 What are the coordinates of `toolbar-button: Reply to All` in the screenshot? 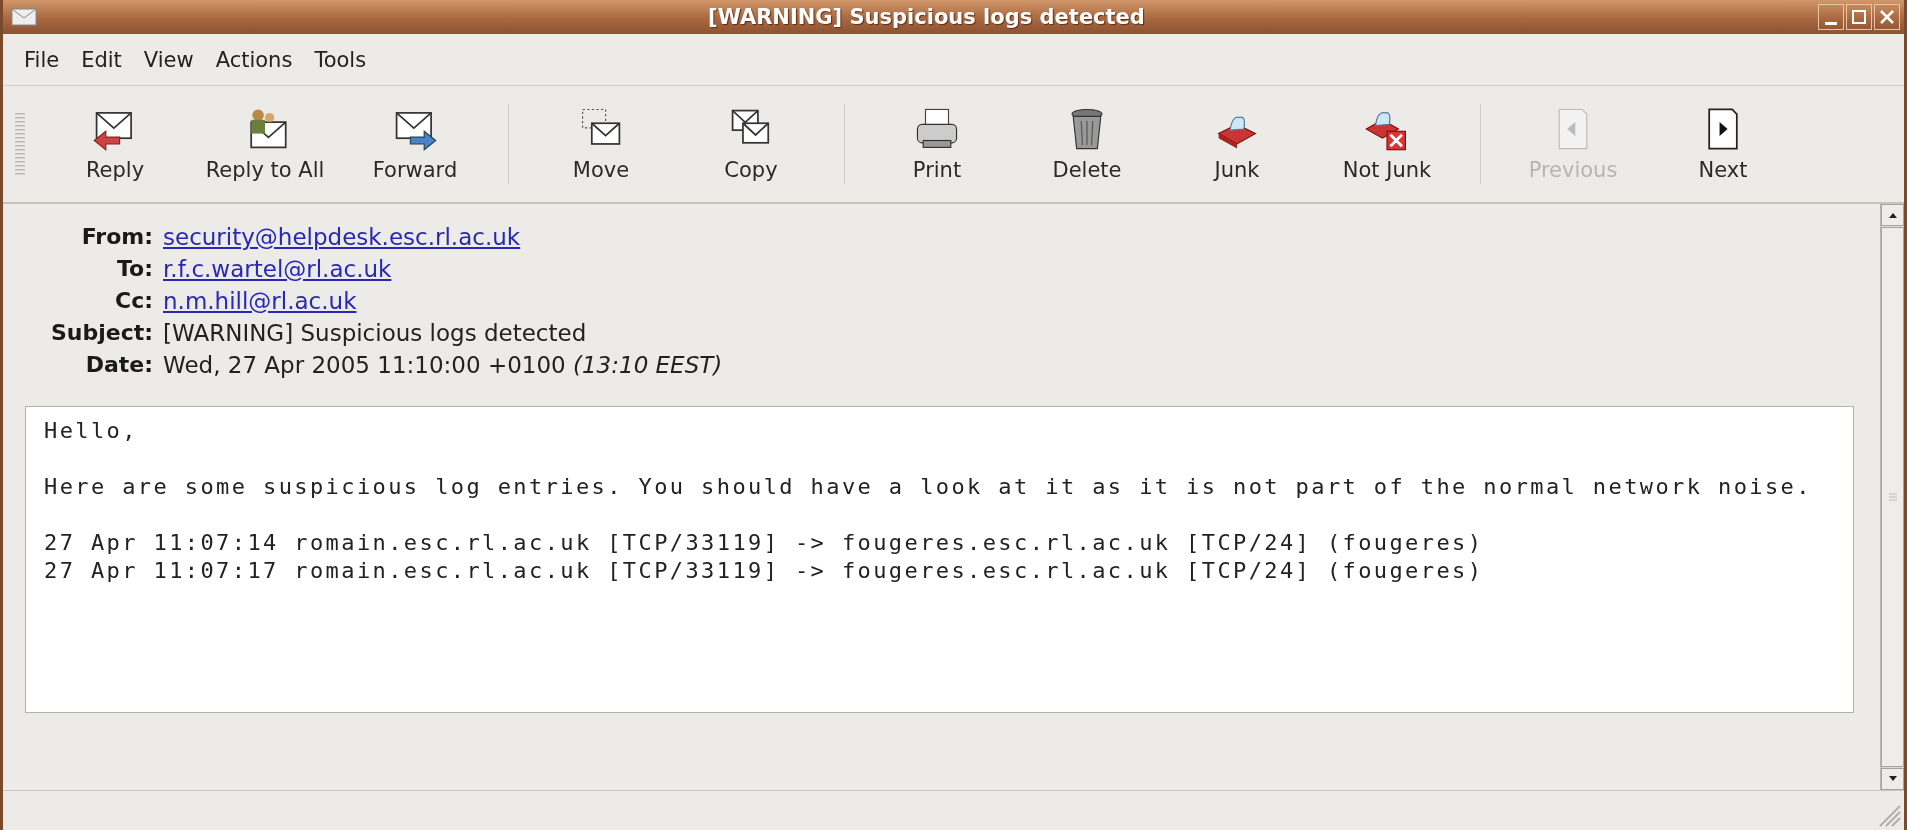 It's located at (265, 144).